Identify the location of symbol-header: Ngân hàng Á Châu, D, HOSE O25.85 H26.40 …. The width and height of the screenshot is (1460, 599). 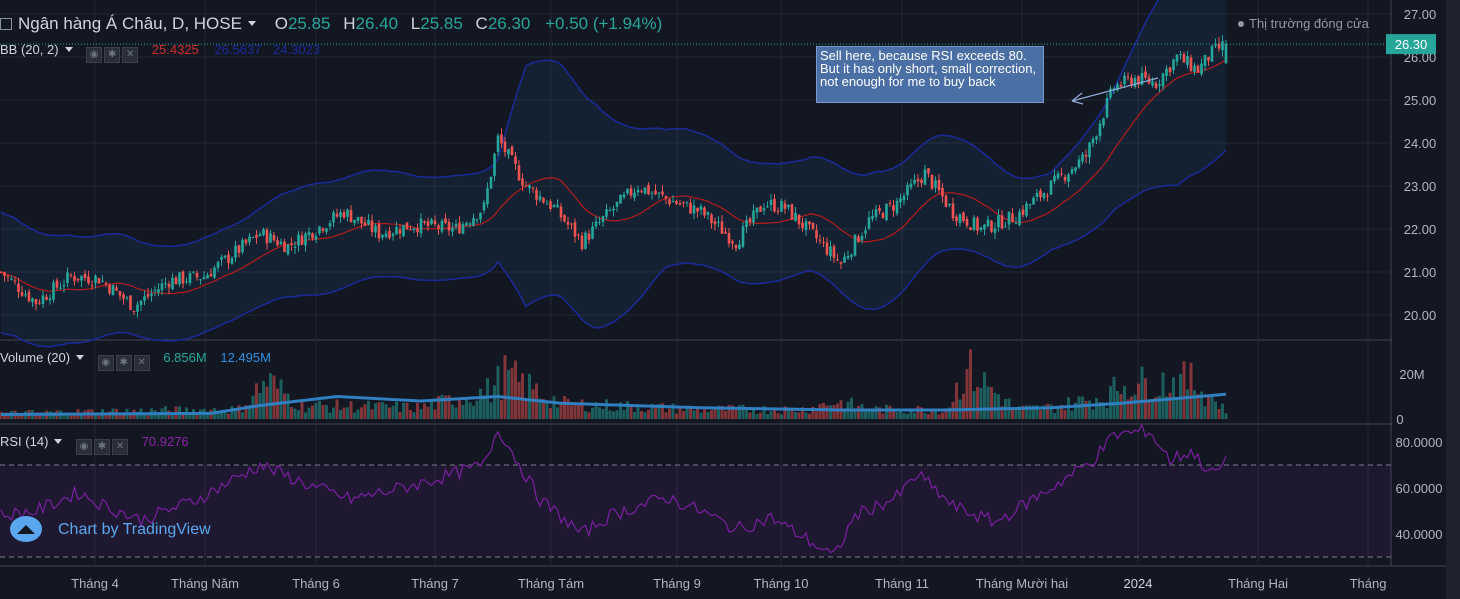
(331, 24).